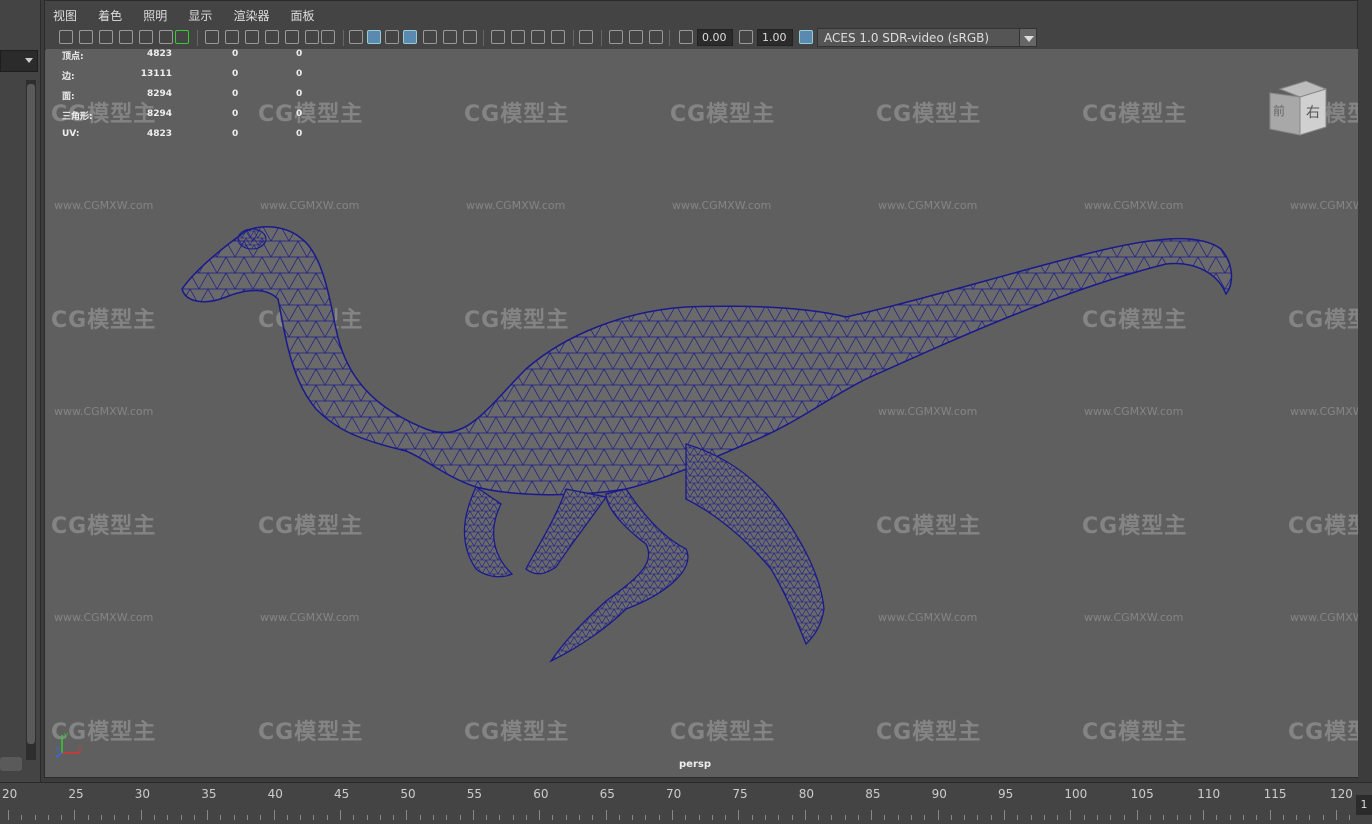  What do you see at coordinates (356, 37) in the screenshot?
I see `wireframe-icon` at bounding box center [356, 37].